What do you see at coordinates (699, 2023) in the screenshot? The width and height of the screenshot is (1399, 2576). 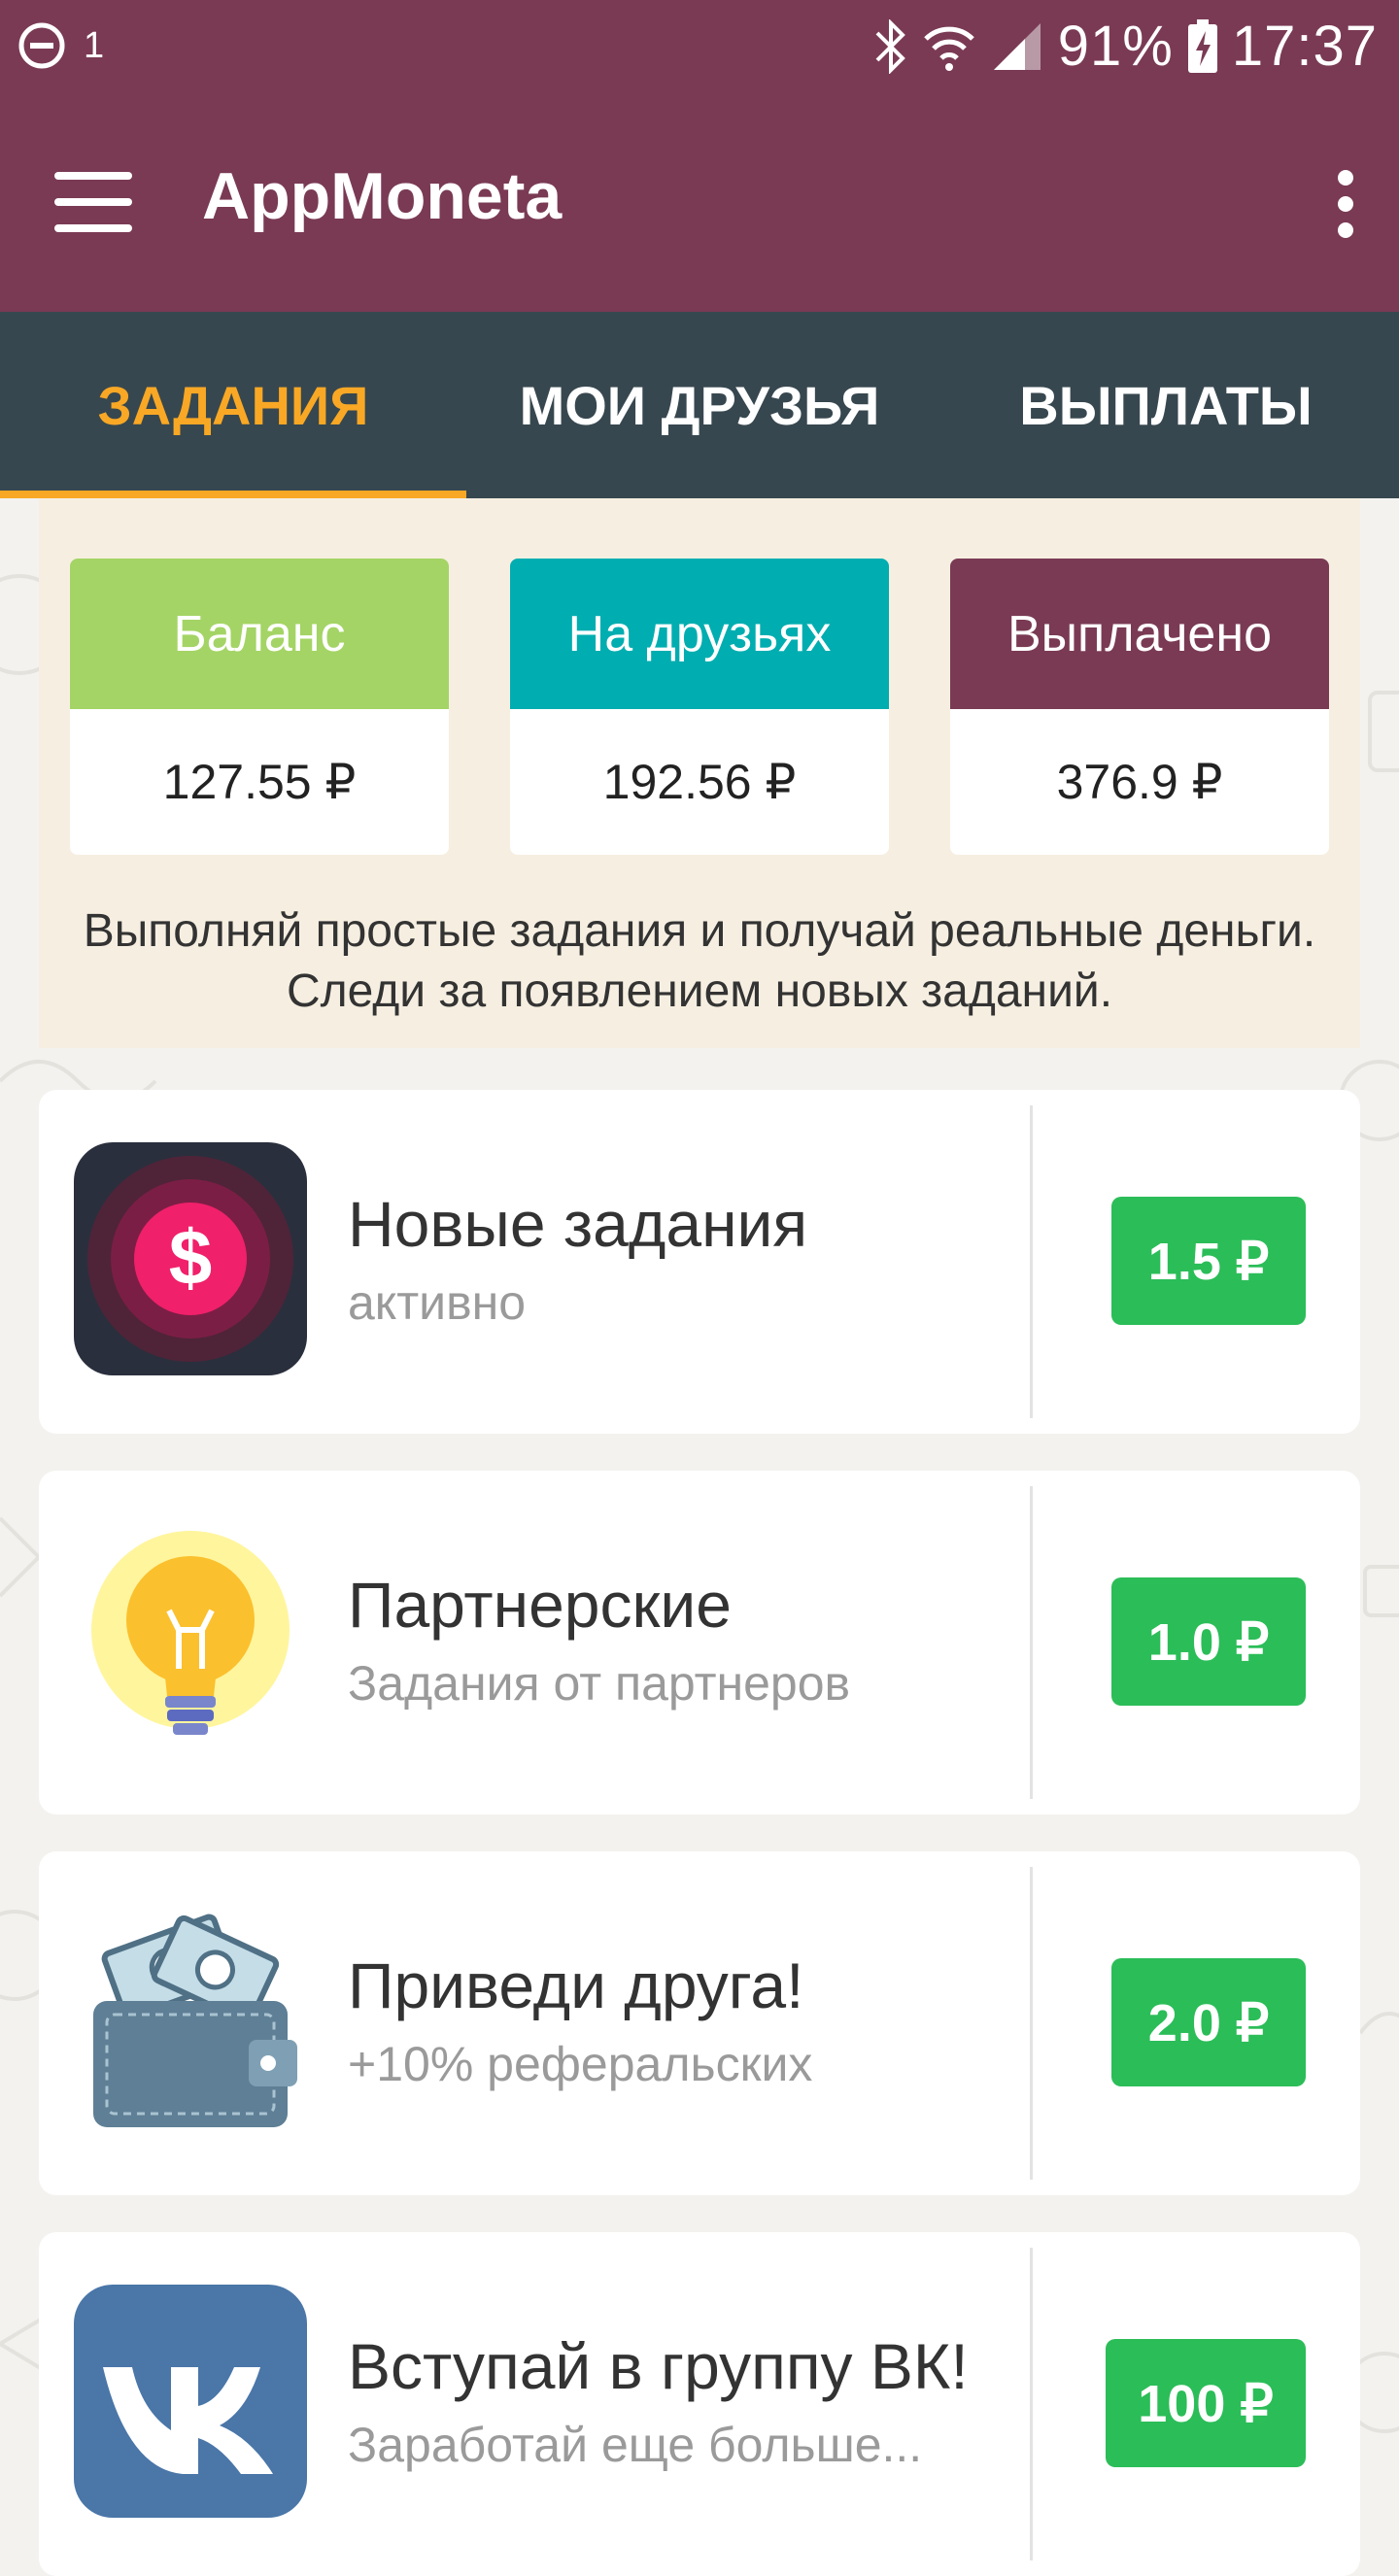 I see `task-item: Приведи друга! +10% реферальских 2.0 ₽` at bounding box center [699, 2023].